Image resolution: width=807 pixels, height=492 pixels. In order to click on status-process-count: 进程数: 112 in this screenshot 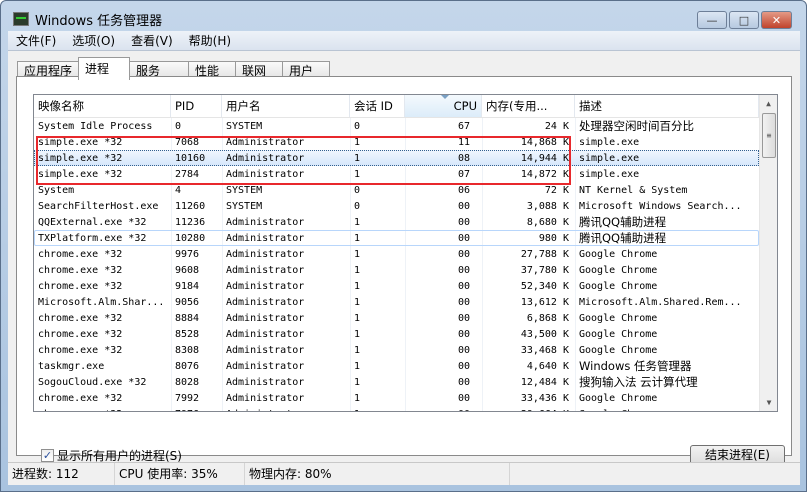, I will do `click(61, 474)`.